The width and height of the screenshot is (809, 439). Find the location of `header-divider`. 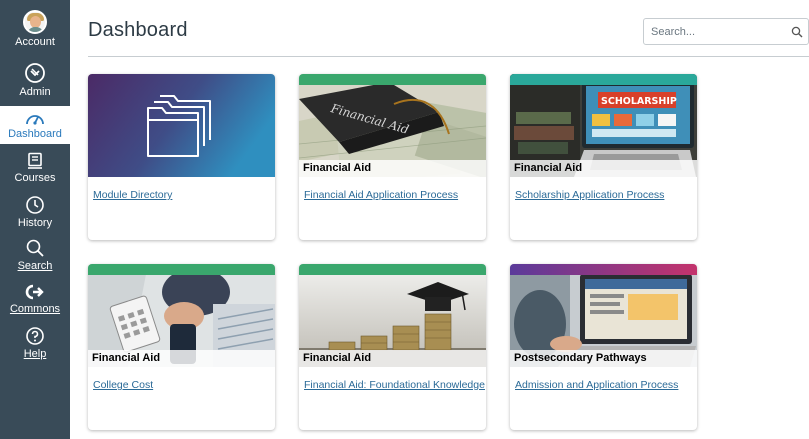

header-divider is located at coordinates (448, 56).